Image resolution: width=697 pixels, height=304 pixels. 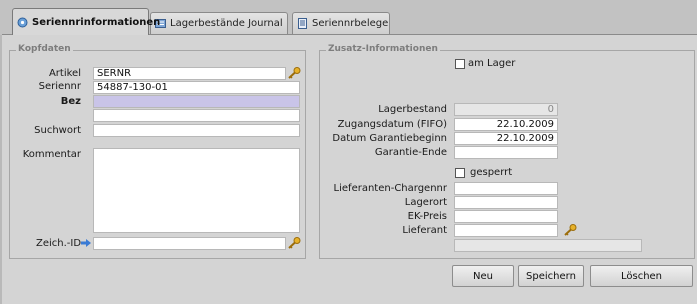 I want to click on ekpreis-field, so click(x=506, y=216).